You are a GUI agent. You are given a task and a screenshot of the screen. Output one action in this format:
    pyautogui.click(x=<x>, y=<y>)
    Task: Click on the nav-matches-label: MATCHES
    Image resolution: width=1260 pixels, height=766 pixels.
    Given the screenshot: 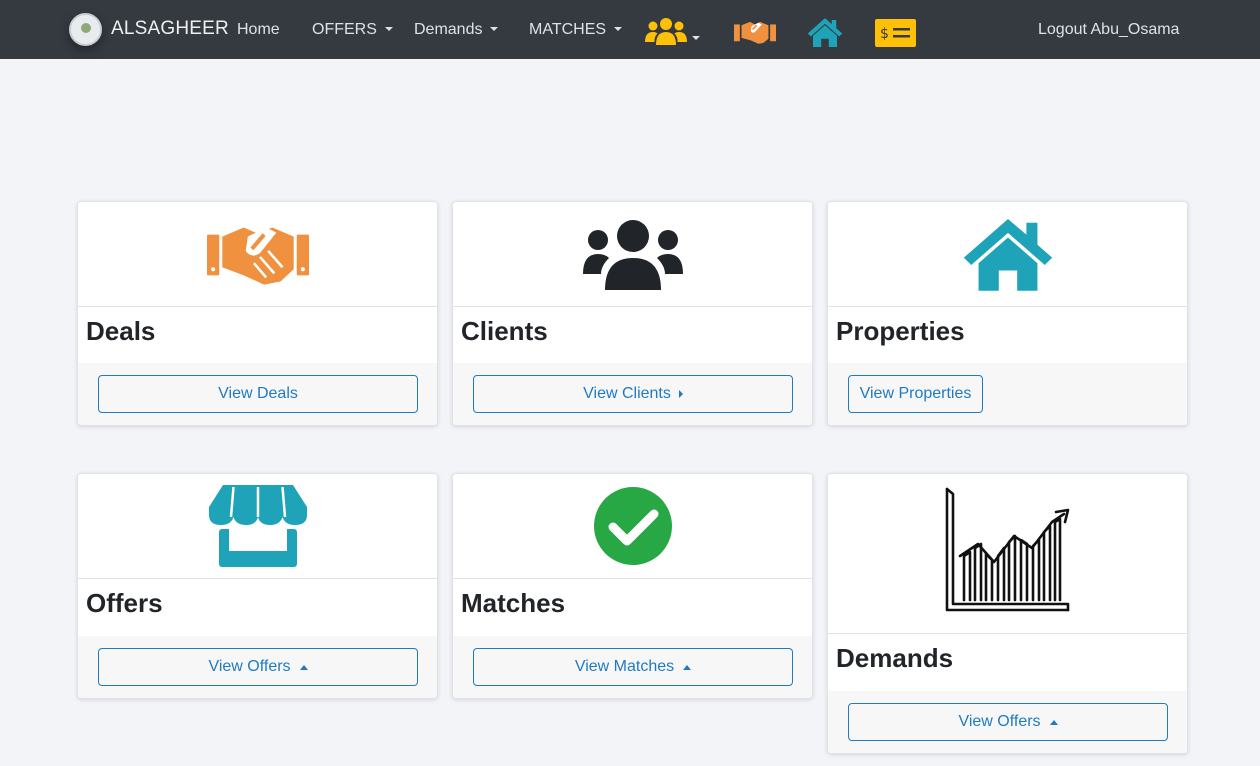 What is the action you would take?
    pyautogui.click(x=568, y=29)
    